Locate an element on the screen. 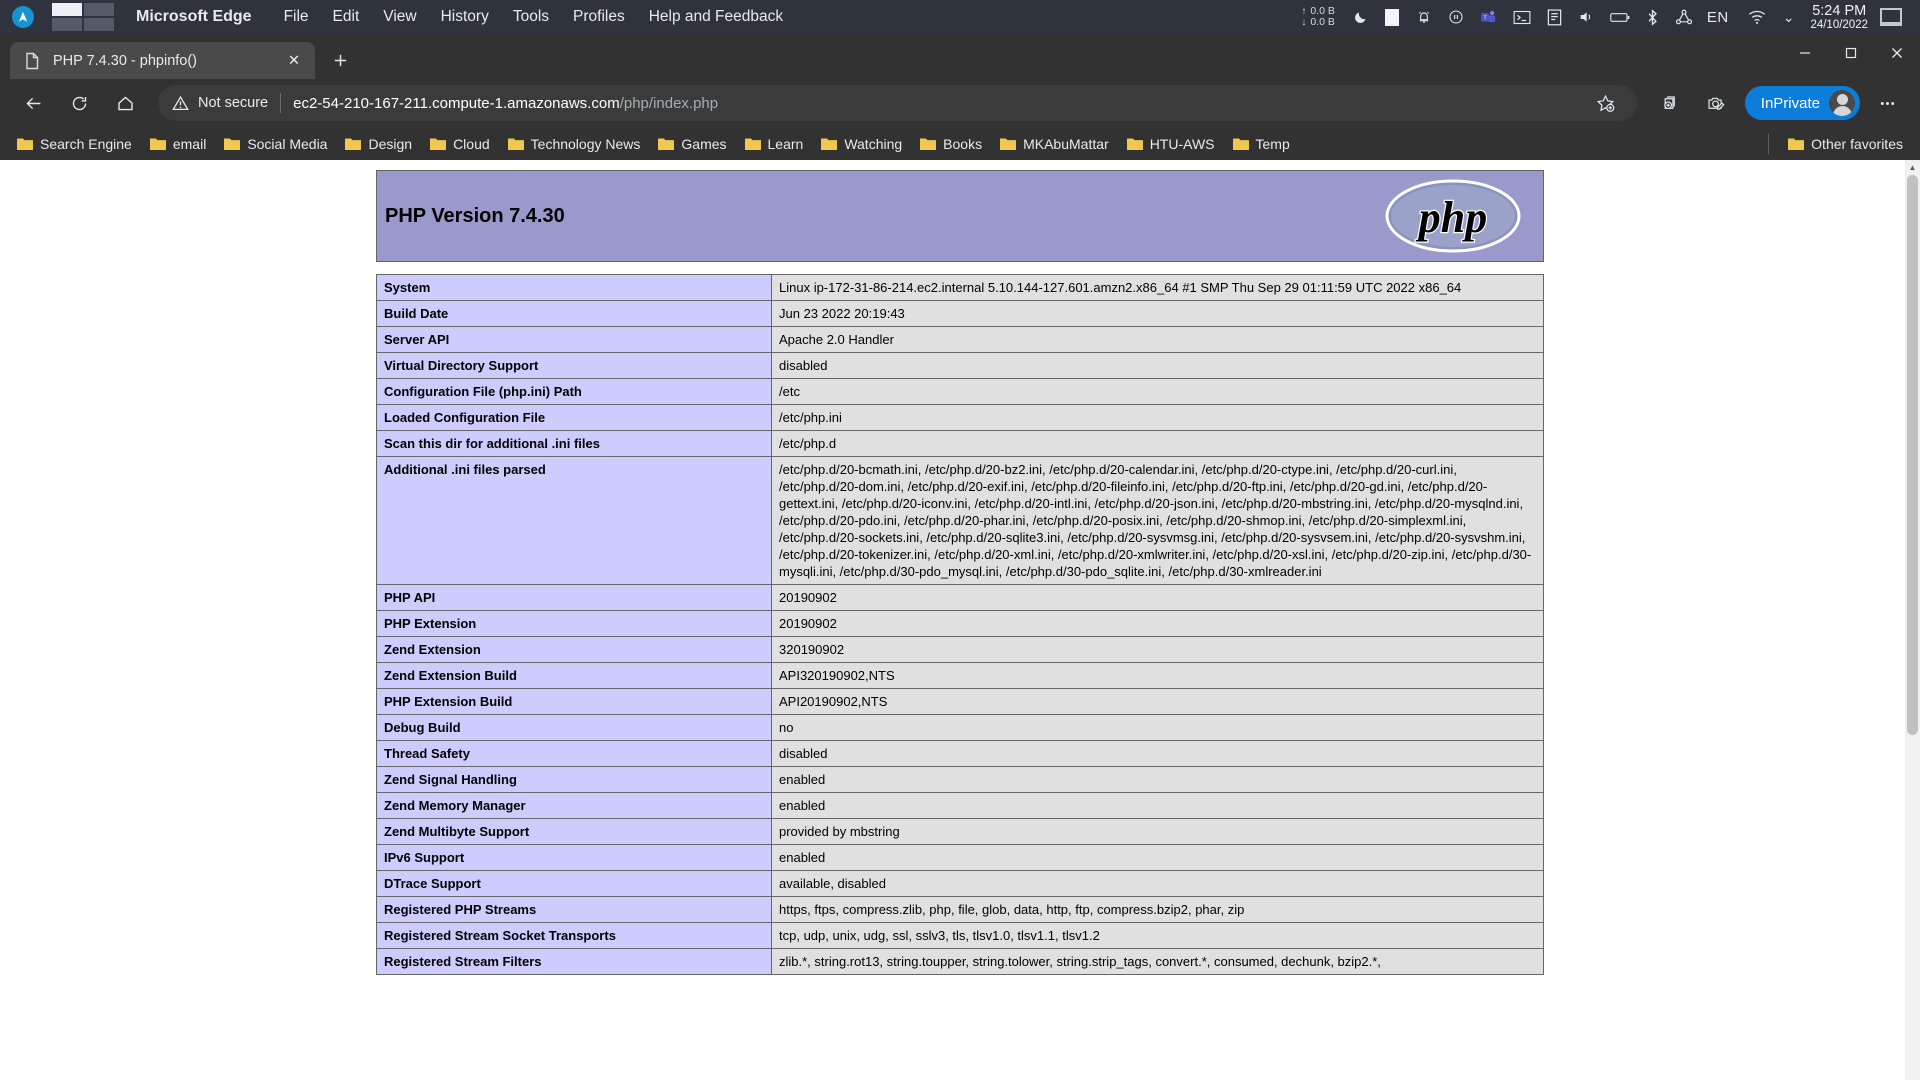  terminal-icon is located at coordinates (1522, 17).